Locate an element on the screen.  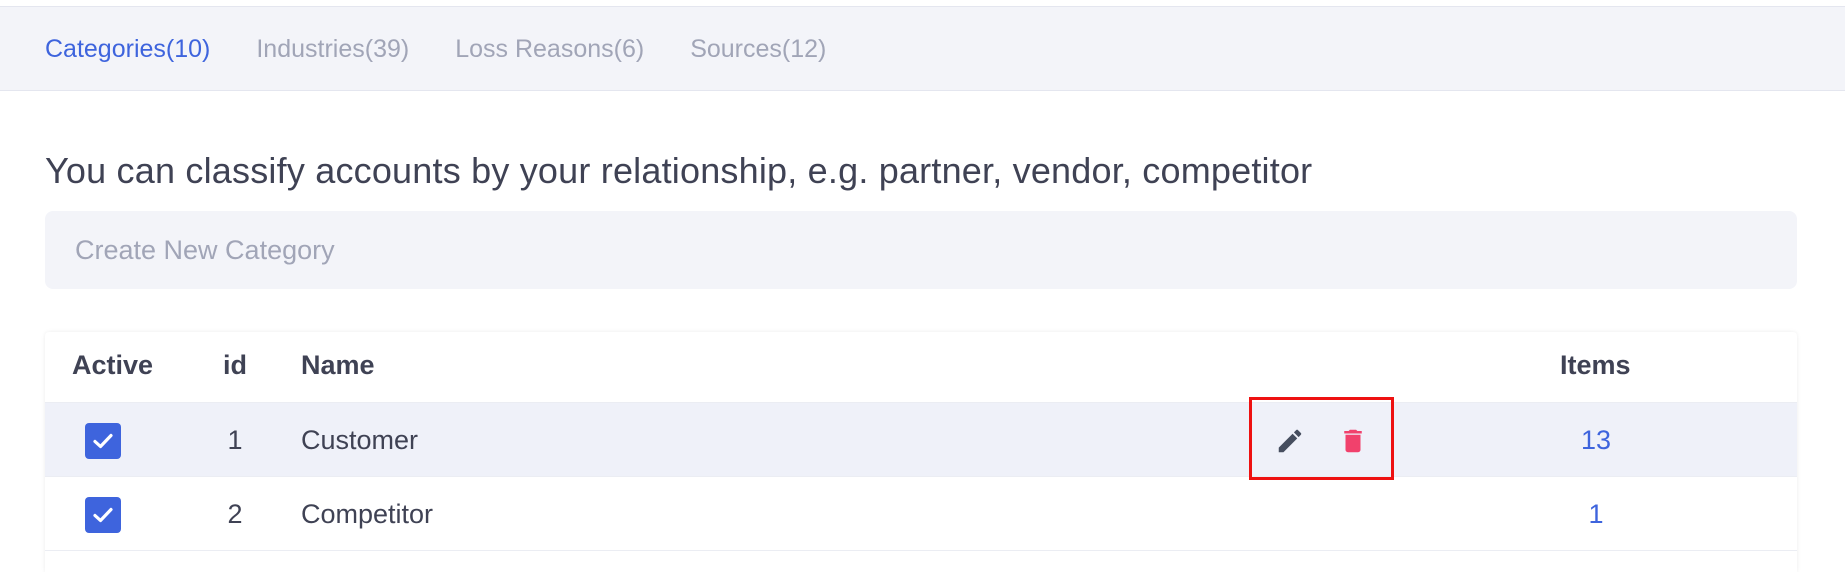
row-name: Customer is located at coordinates (360, 440).